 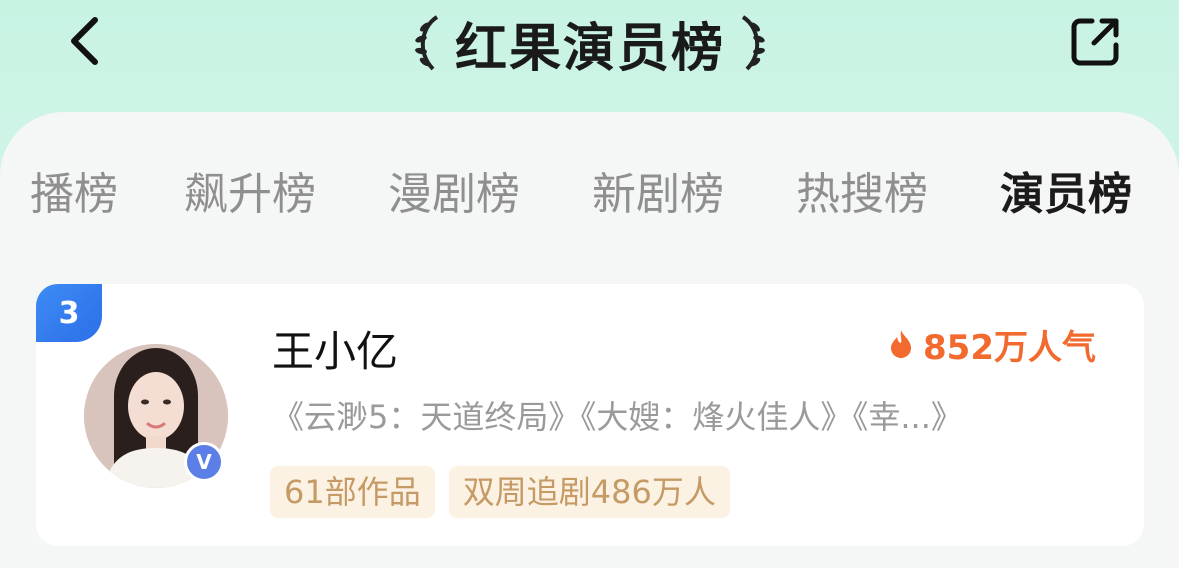 I want to click on share-icon, so click(x=1095, y=42).